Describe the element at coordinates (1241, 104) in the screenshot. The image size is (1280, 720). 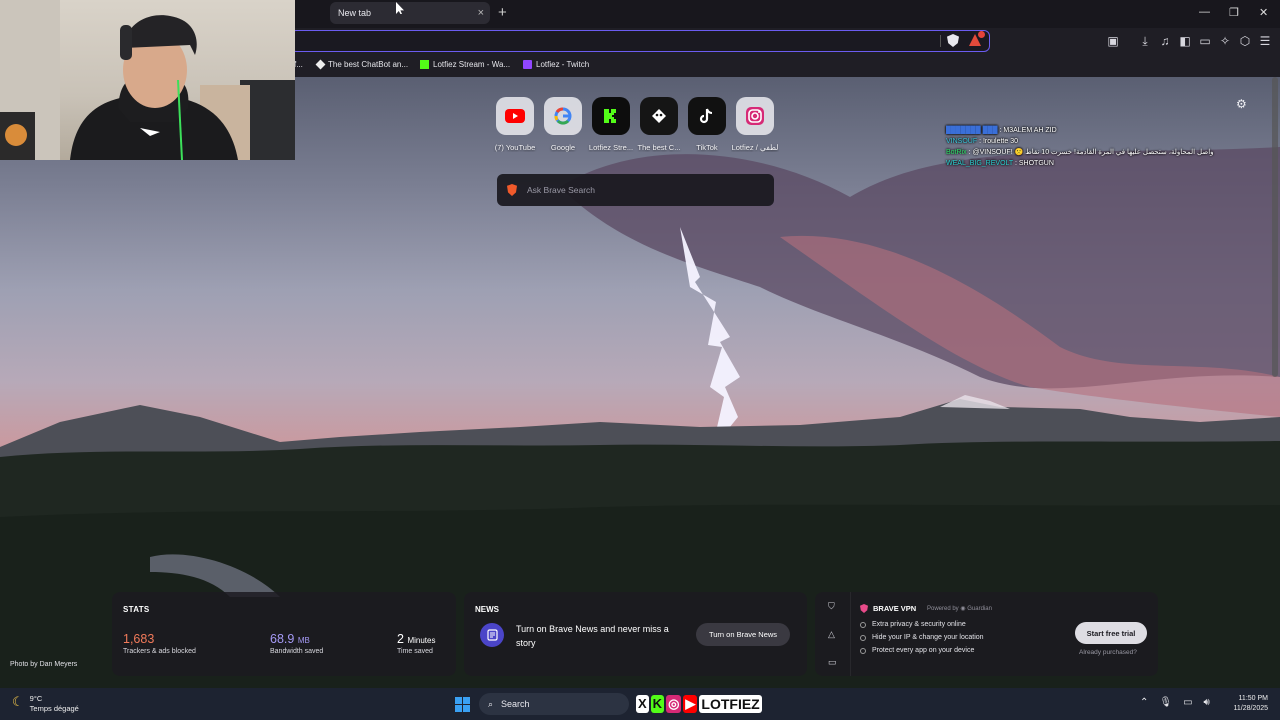
I see `gear-icon: ⚙` at that location.